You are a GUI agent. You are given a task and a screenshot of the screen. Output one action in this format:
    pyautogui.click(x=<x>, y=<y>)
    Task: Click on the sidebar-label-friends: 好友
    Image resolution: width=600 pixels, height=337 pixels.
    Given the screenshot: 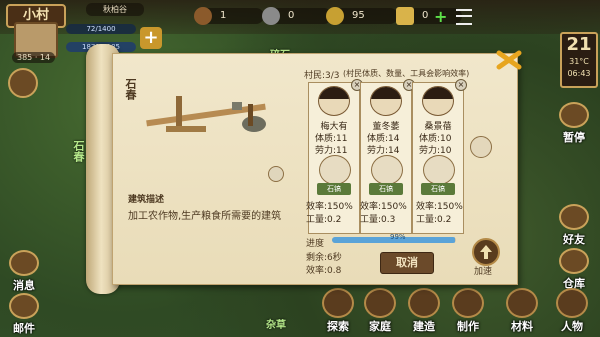 What is the action you would take?
    pyautogui.click(x=574, y=239)
    